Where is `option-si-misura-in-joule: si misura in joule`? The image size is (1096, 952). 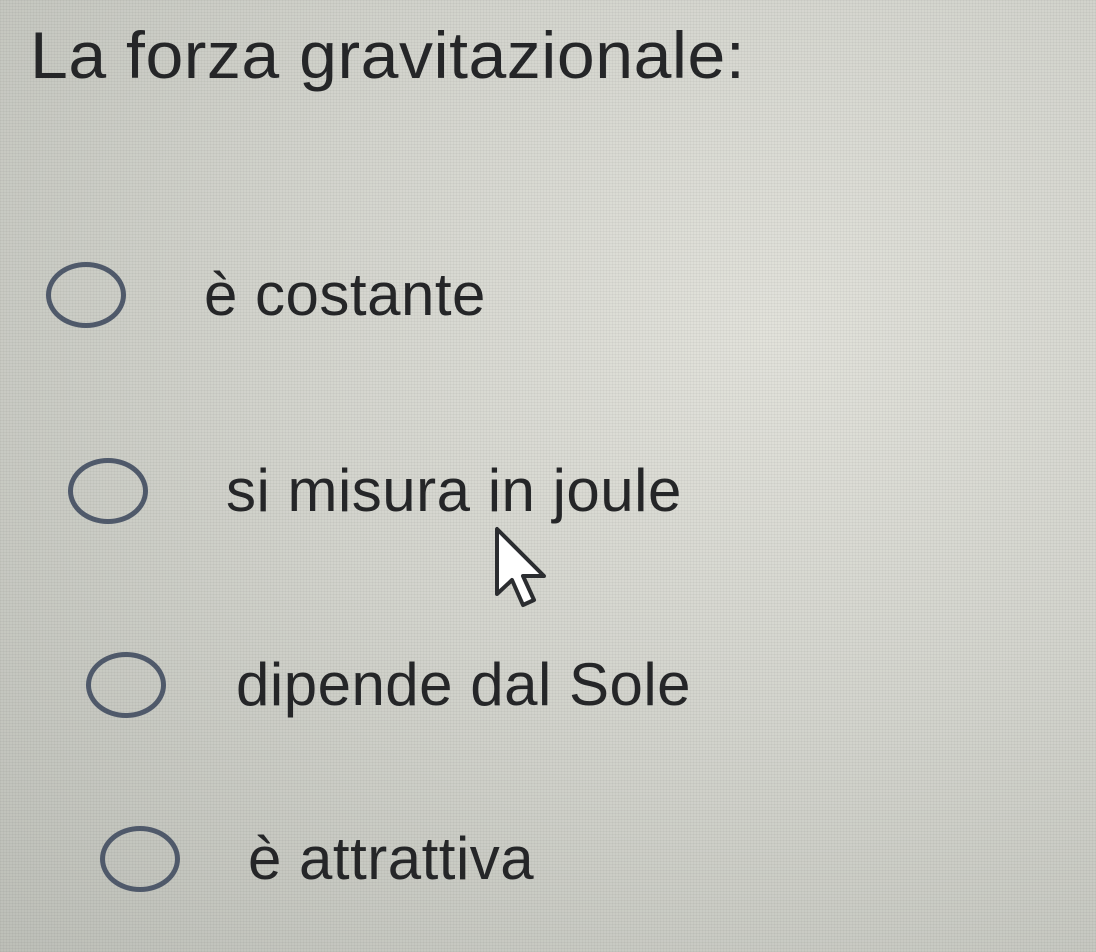 option-si-misura-in-joule: si misura in joule is located at coordinates (375, 491).